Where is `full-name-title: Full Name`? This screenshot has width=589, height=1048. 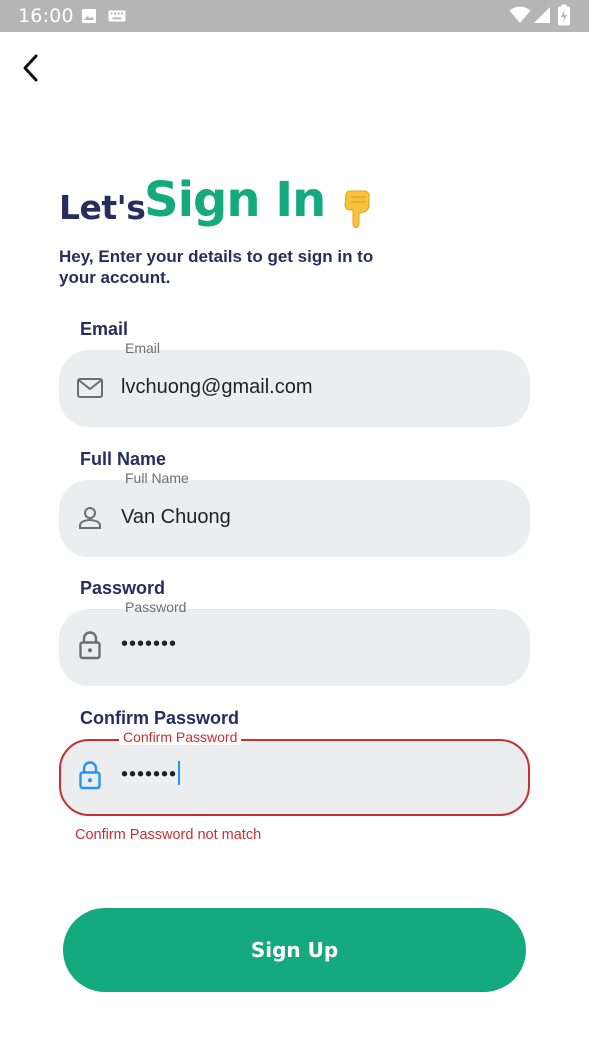
full-name-title: Full Name is located at coordinates (123, 459).